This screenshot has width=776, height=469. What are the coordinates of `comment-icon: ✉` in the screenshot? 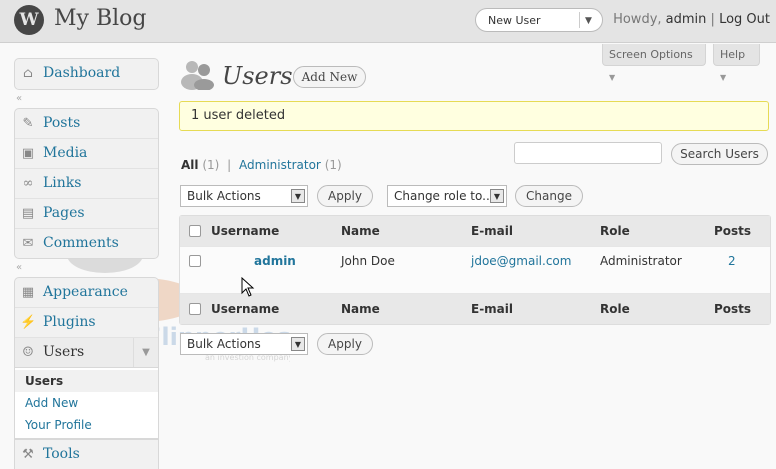 It's located at (28, 243).